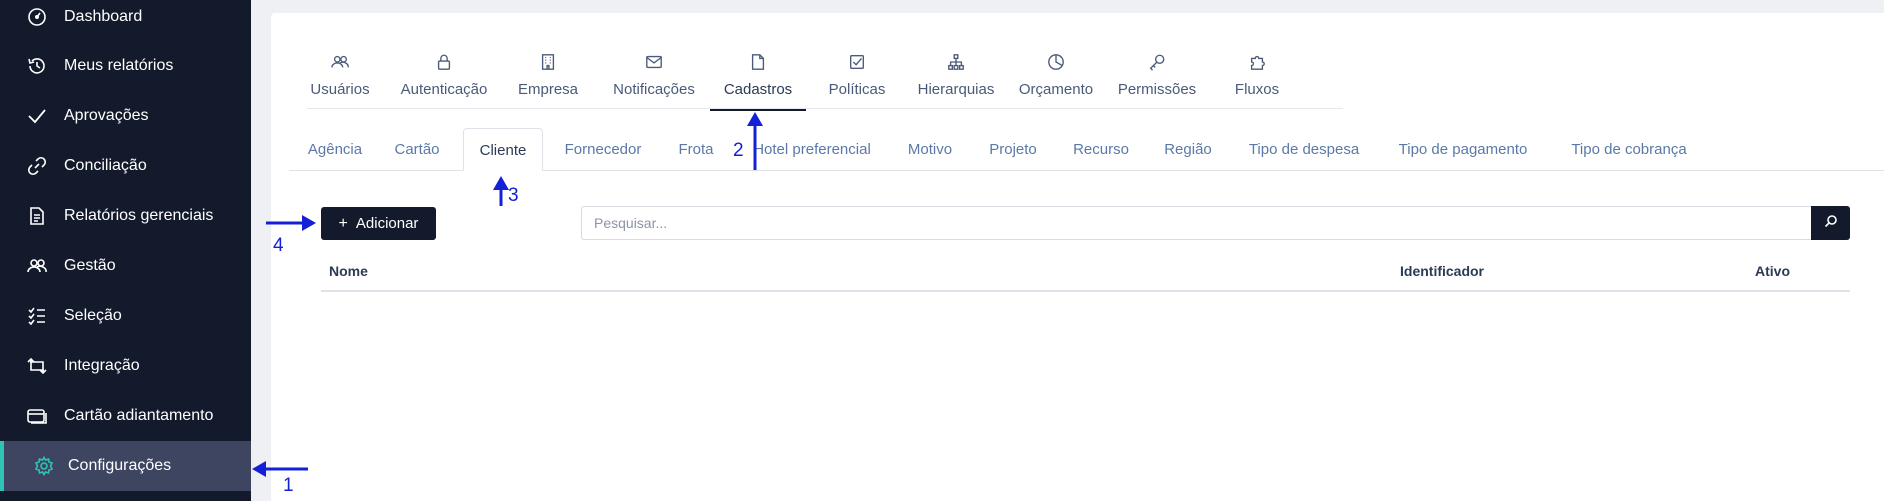  I want to click on annotation-number-3: 3, so click(513, 195).